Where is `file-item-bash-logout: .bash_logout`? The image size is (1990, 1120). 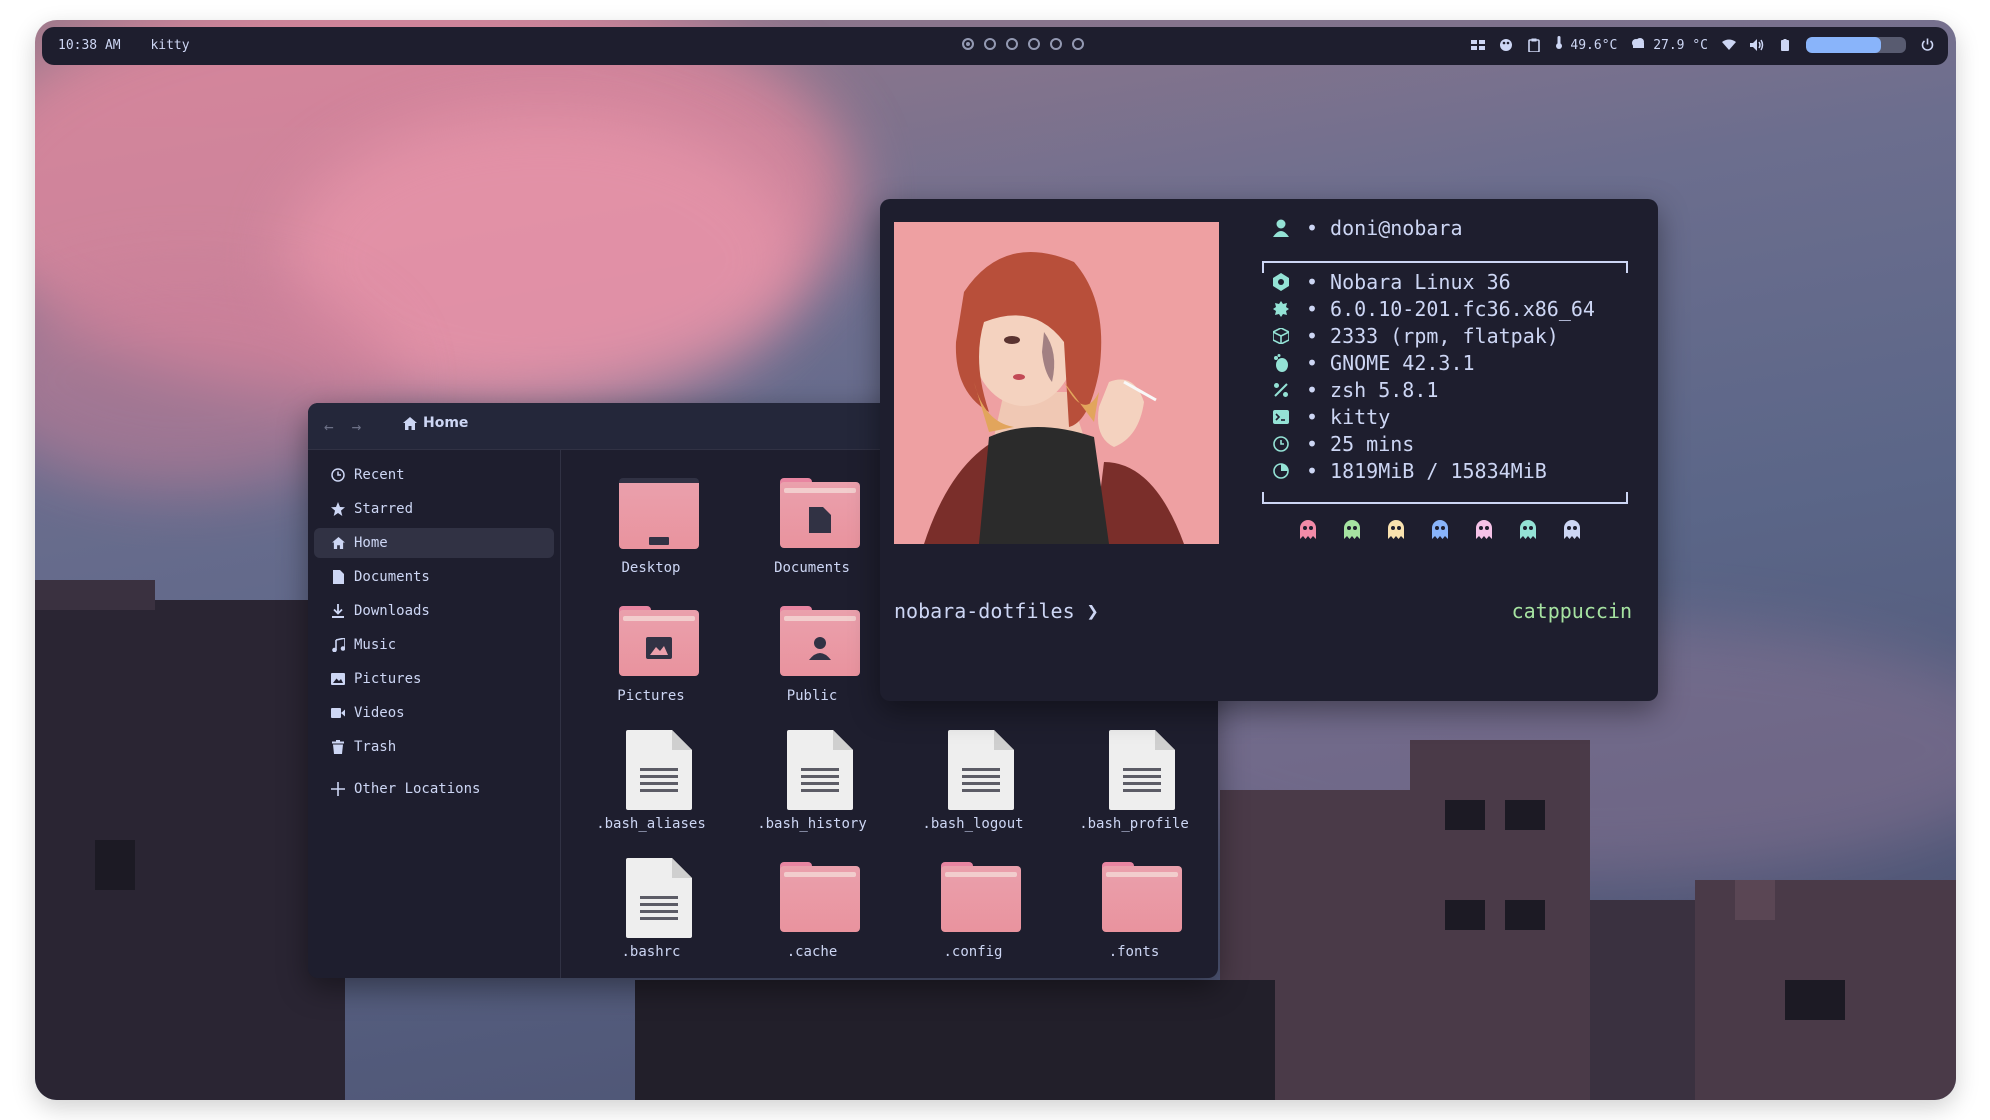 file-item-bash-logout: .bash_logout is located at coordinates (973, 786).